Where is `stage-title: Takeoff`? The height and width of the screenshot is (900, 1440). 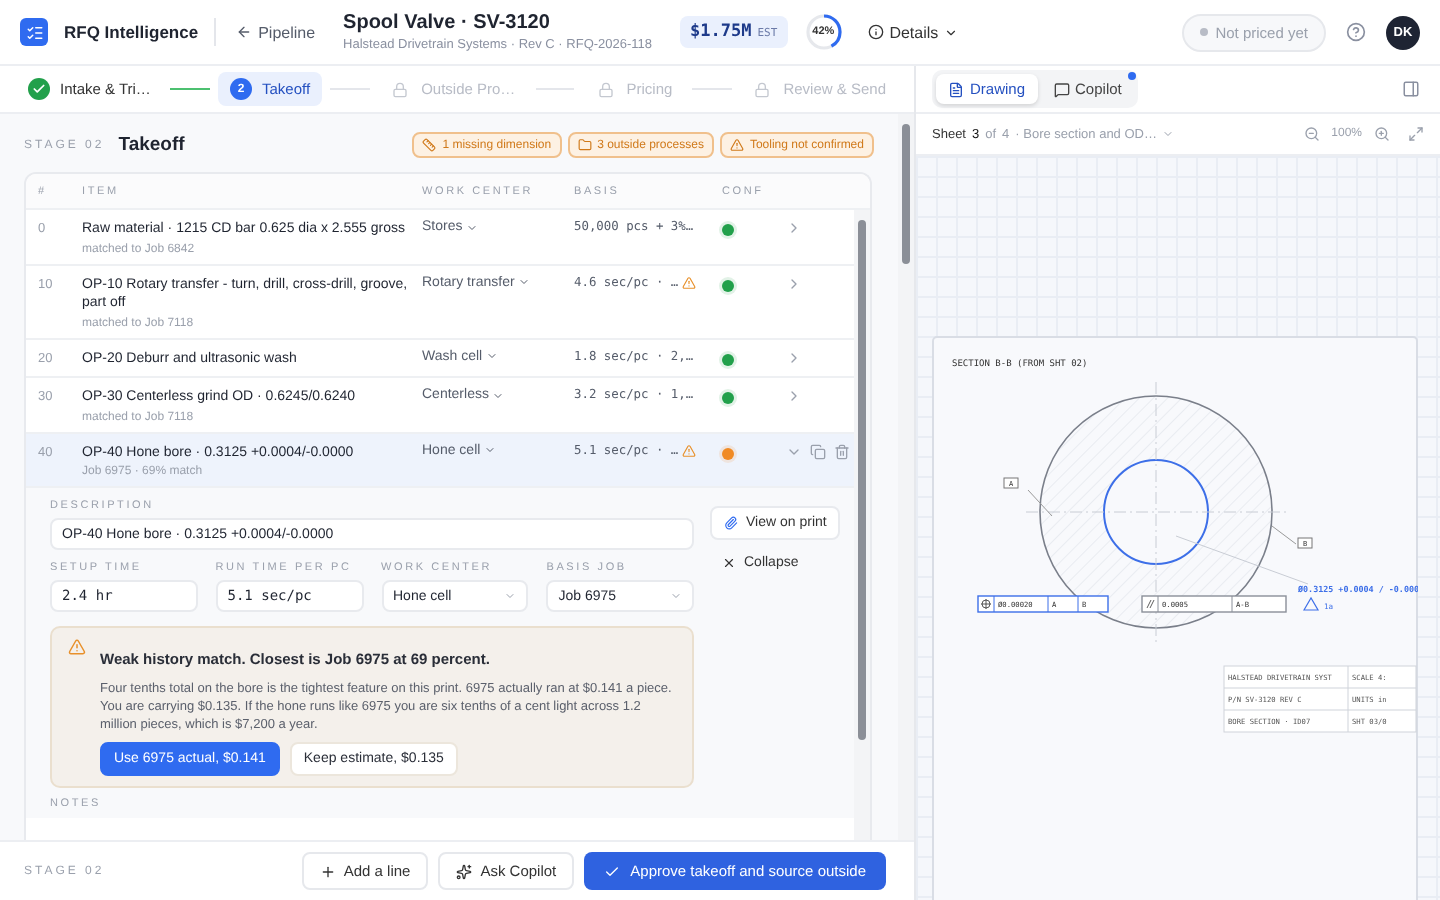 stage-title: Takeoff is located at coordinates (151, 145).